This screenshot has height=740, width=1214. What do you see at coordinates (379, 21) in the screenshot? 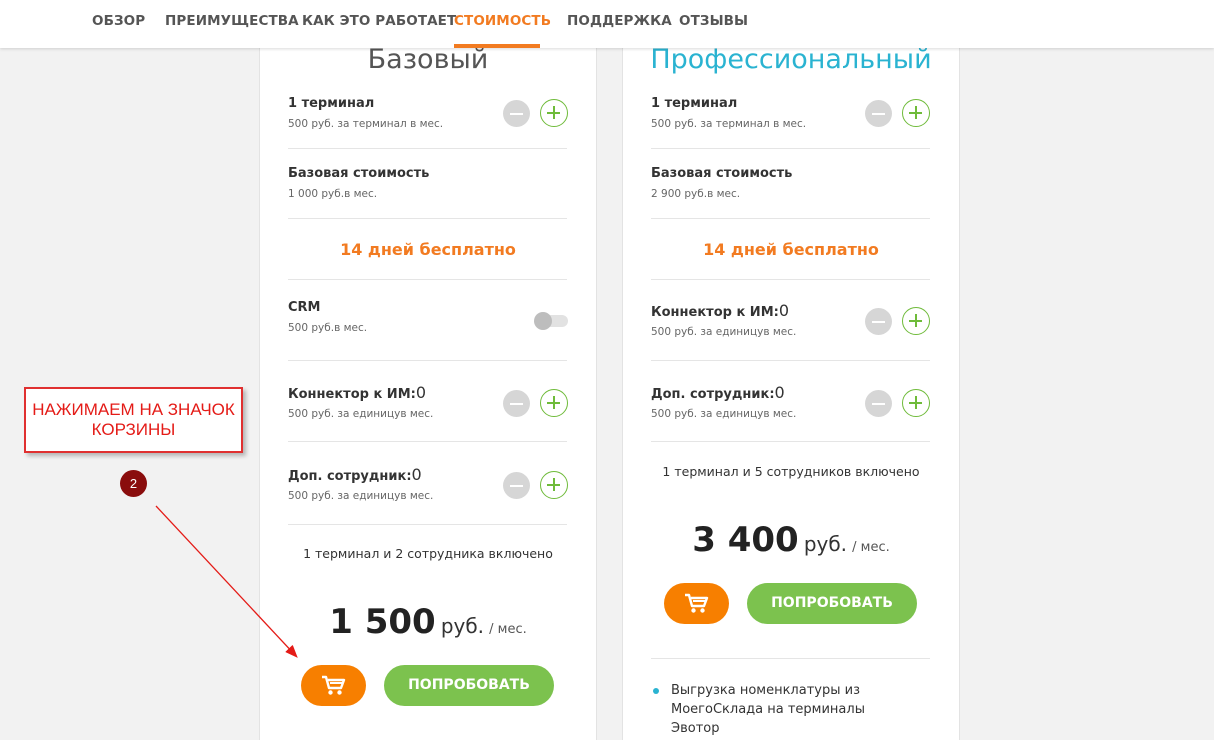
I see `nav-item-how-it-works: КАК ЭТО РАБОТАЕТ` at bounding box center [379, 21].